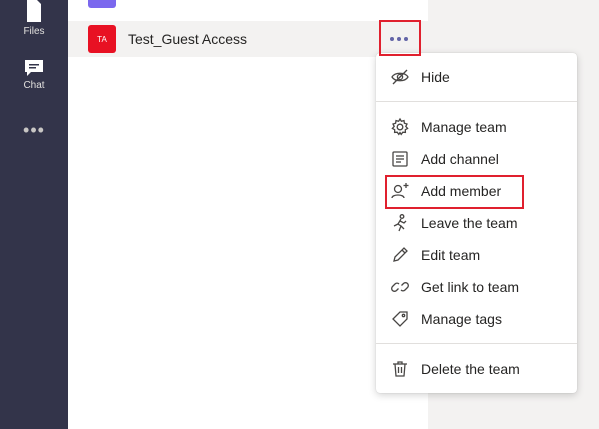 The image size is (599, 429). I want to click on menu-item-get-link: Get link to team, so click(476, 287).